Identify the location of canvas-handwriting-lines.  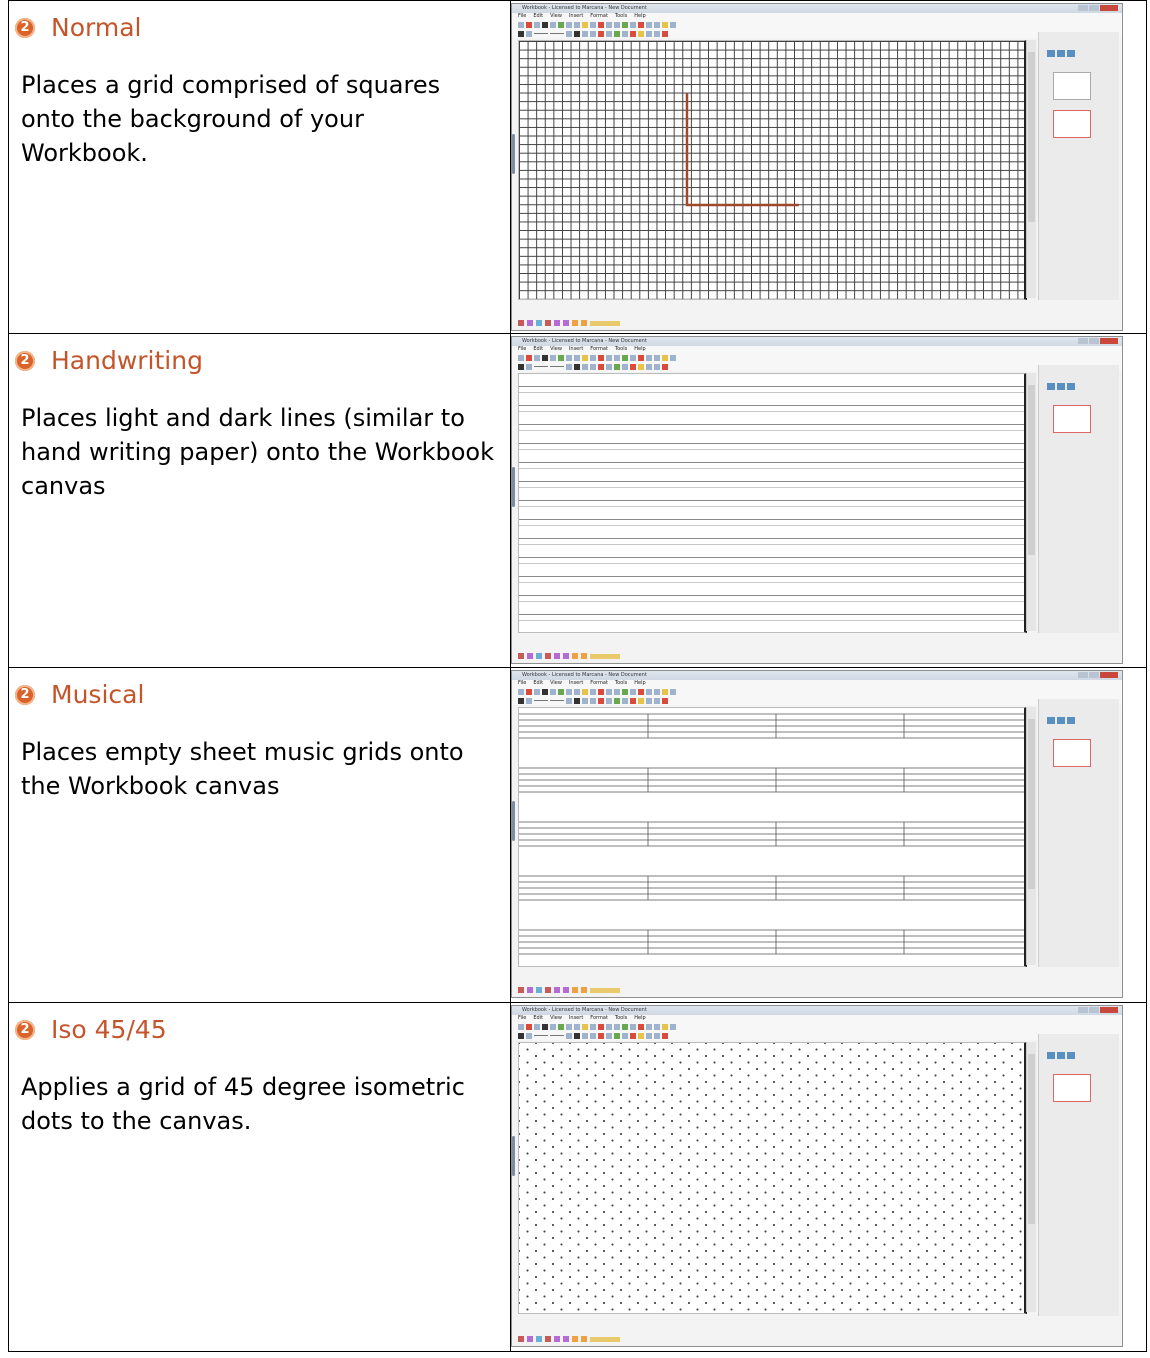
(772, 503).